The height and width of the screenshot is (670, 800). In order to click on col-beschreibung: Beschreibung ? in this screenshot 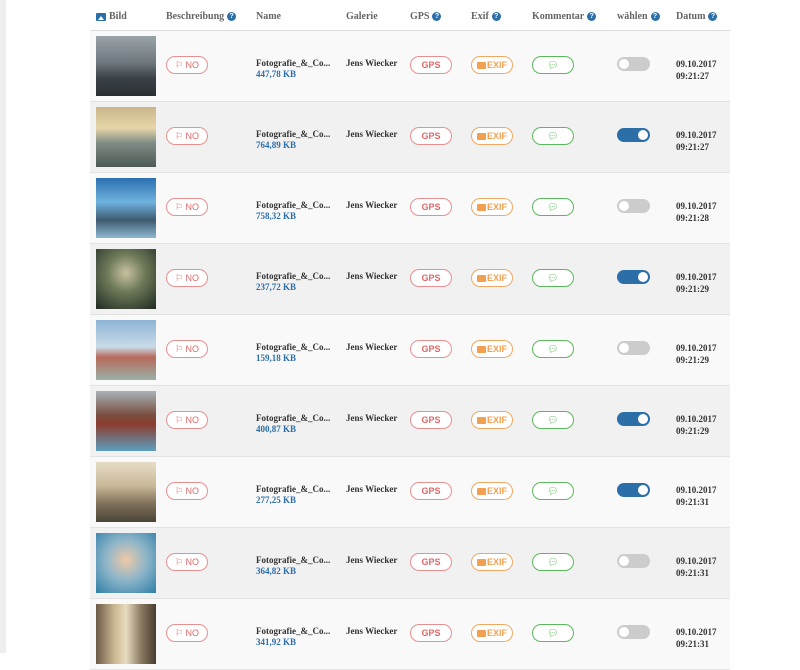, I will do `click(201, 16)`.